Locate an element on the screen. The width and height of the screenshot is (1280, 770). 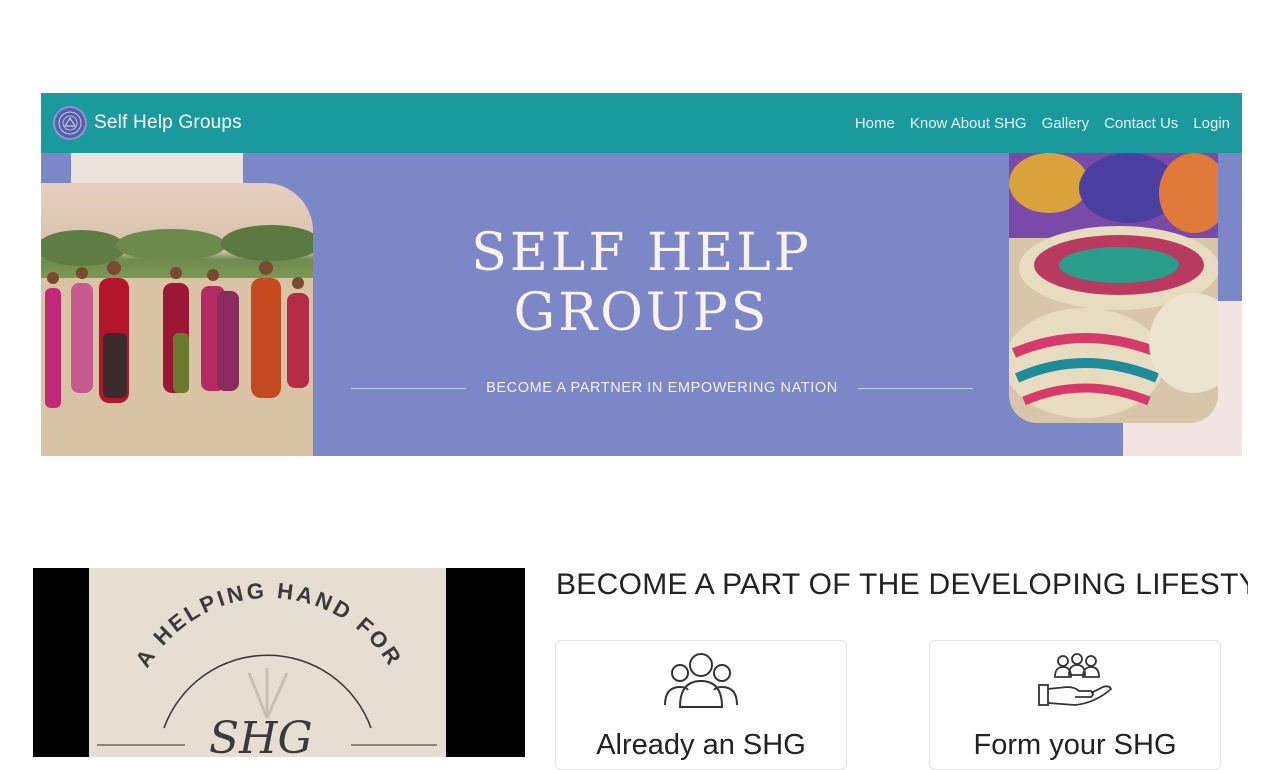
nav-link-home: Home is located at coordinates (875, 123).